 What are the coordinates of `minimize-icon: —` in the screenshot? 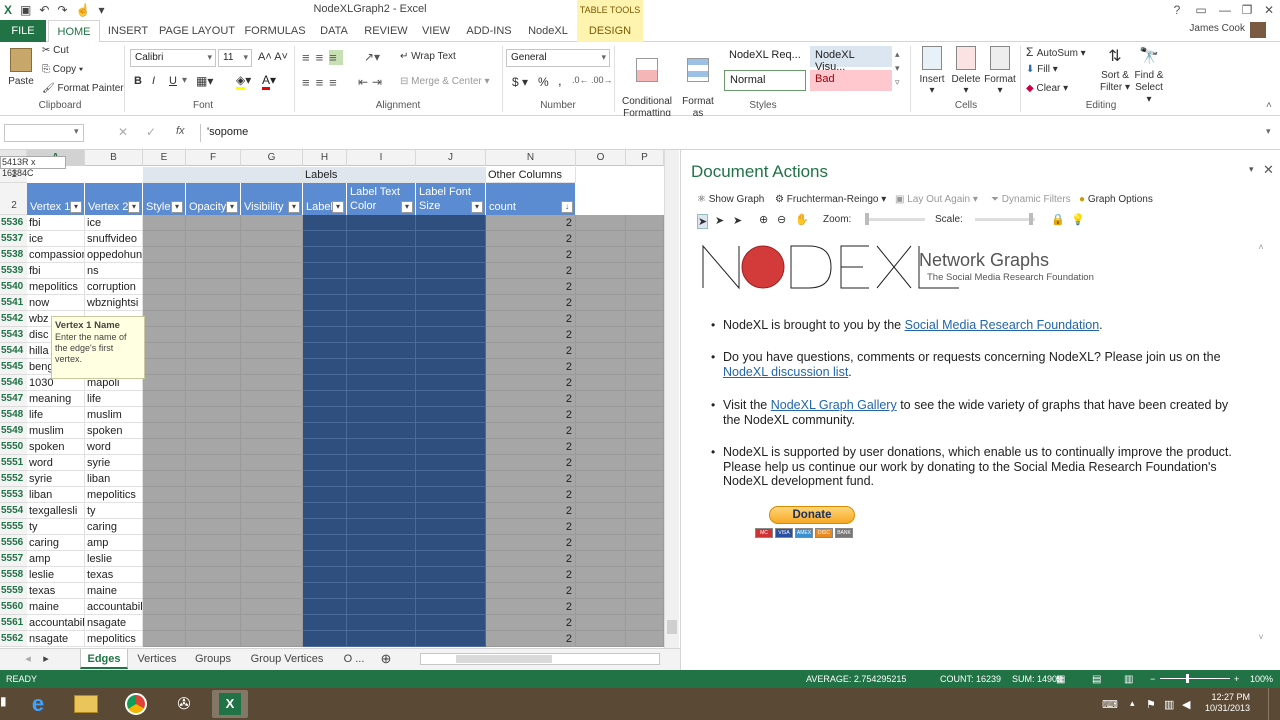 It's located at (1225, 10).